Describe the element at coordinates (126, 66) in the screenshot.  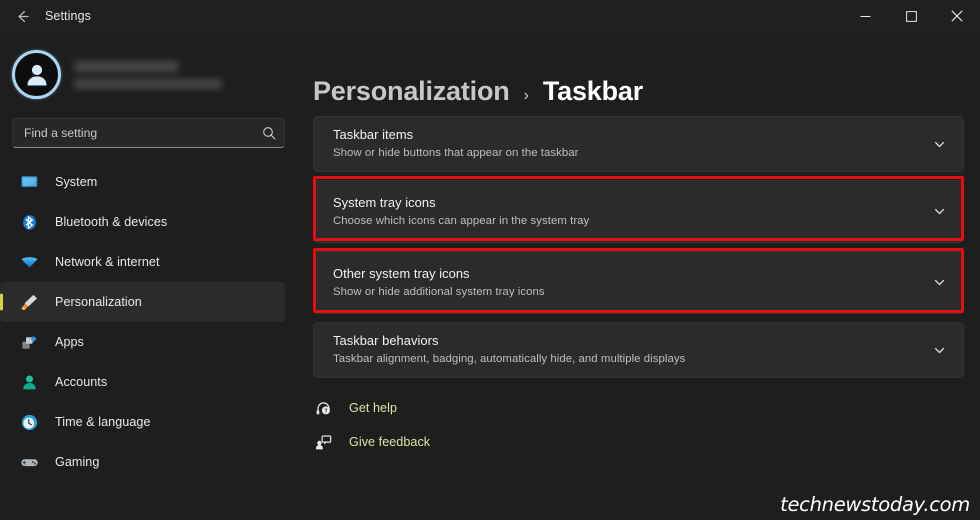
I see `account-name-redacted` at that location.